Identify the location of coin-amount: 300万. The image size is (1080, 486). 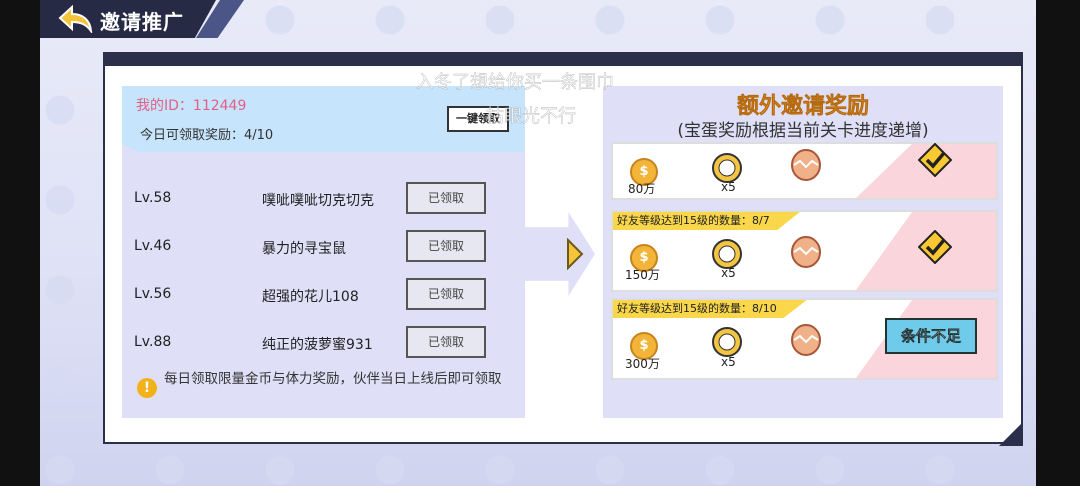
(642, 364).